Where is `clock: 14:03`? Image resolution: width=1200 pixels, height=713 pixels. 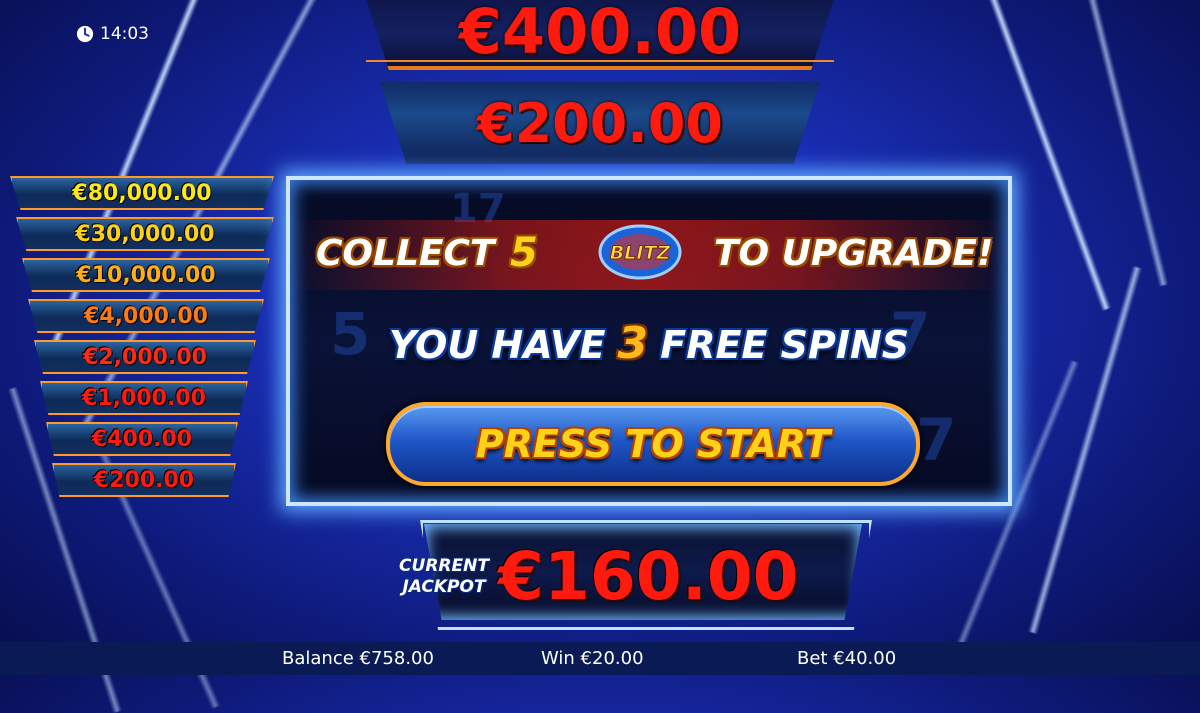
clock: 14:03 is located at coordinates (112, 34).